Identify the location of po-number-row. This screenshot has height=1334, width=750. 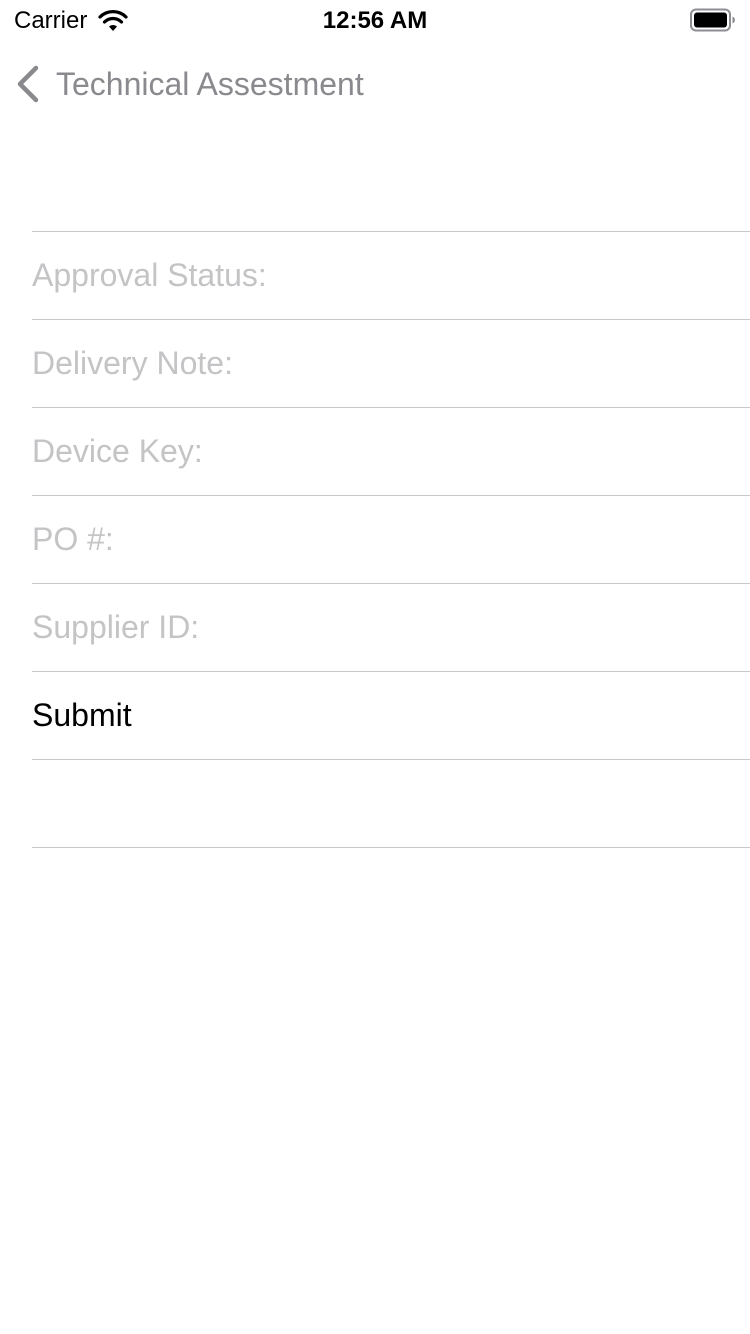
(391, 539).